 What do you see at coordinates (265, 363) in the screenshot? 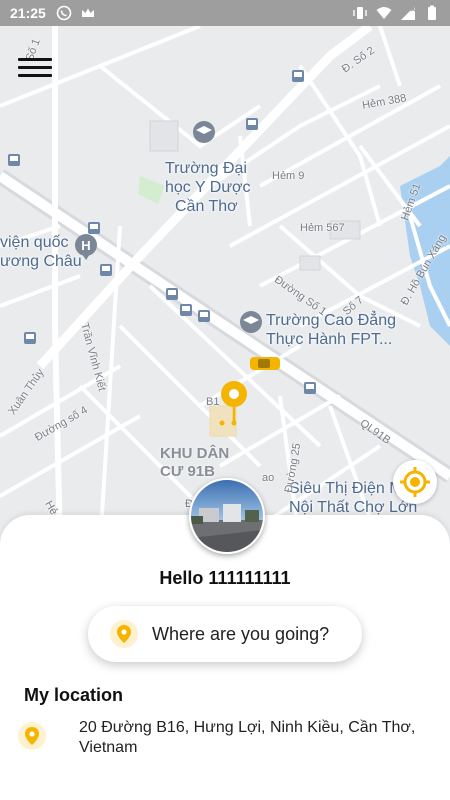
I see `taxi-car-icon` at bounding box center [265, 363].